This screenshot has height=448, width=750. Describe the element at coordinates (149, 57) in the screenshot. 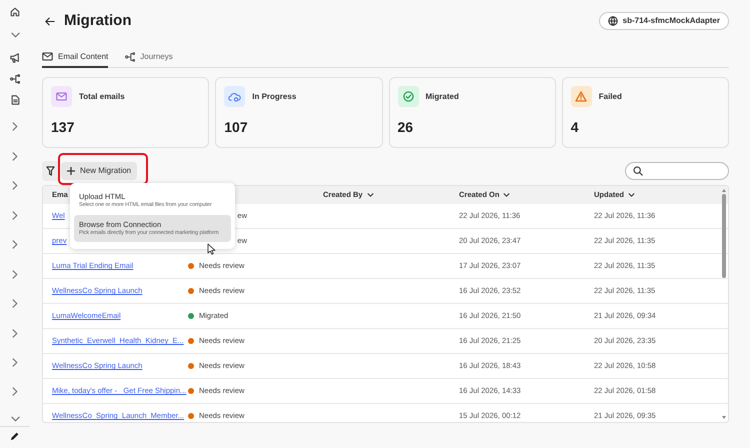

I see `tab: Journeys` at that location.